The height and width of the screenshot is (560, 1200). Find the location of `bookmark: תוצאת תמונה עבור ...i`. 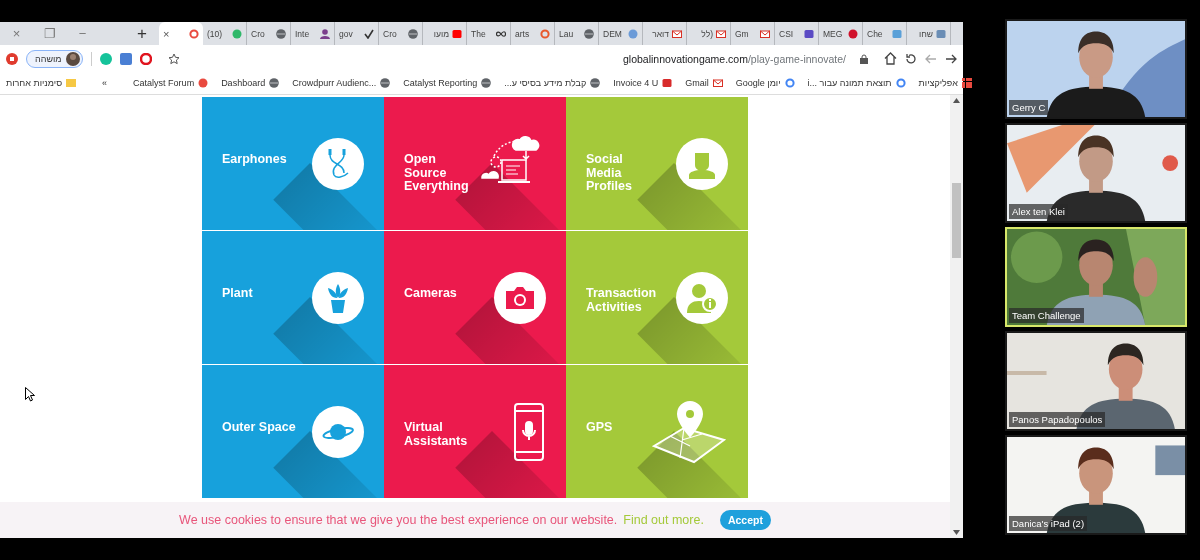

bookmark: תוצאת תמונה עבור ...i is located at coordinates (856, 83).